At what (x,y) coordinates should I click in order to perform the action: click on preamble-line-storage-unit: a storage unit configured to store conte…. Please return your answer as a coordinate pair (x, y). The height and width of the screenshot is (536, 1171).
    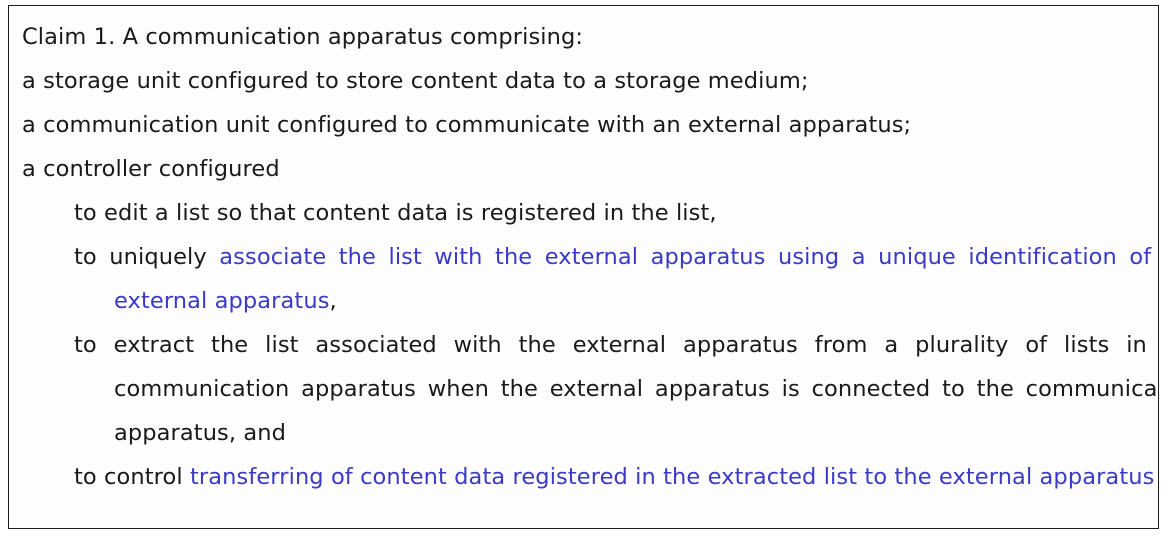
    Looking at the image, I should click on (415, 81).